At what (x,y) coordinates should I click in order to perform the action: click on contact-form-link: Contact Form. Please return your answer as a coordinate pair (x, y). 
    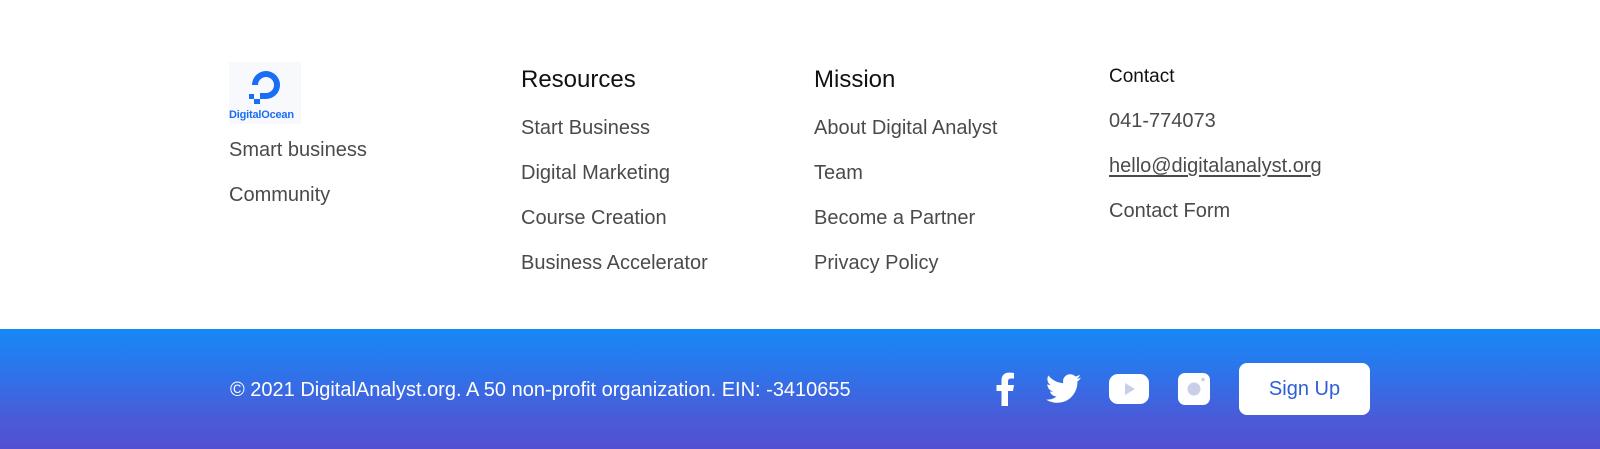
    Looking at the image, I should click on (1169, 211).